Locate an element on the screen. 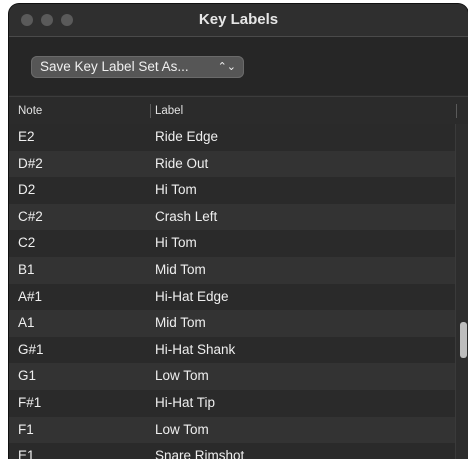 The image size is (468, 459). table-row: E2 Ride Edge is located at coordinates (232, 137).